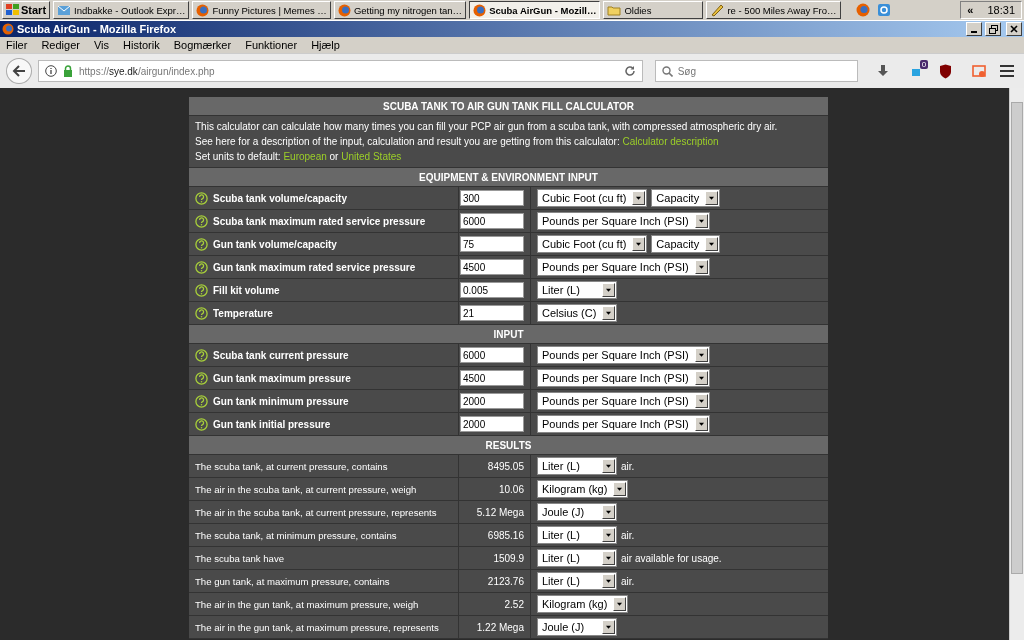 The width and height of the screenshot is (1024, 640). What do you see at coordinates (281, 401) in the screenshot?
I see `field-label: Gun tank minimum pressure` at bounding box center [281, 401].